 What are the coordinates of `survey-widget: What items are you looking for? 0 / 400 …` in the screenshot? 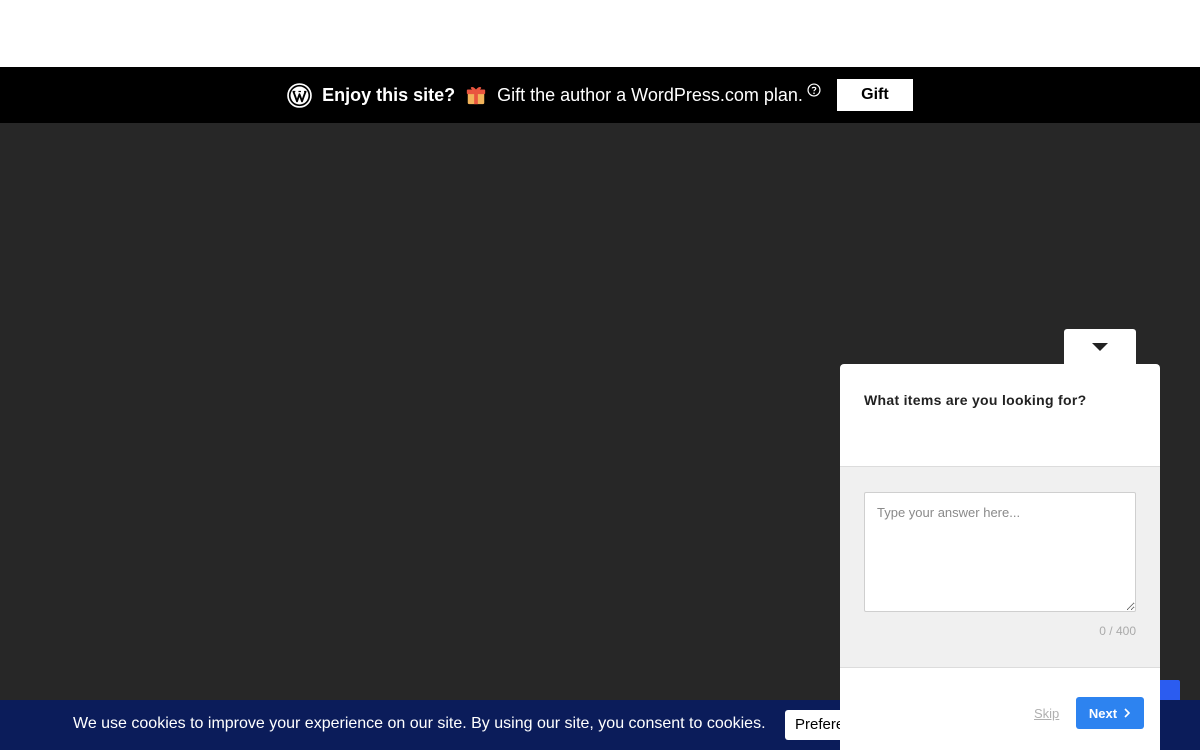 It's located at (1000, 557).